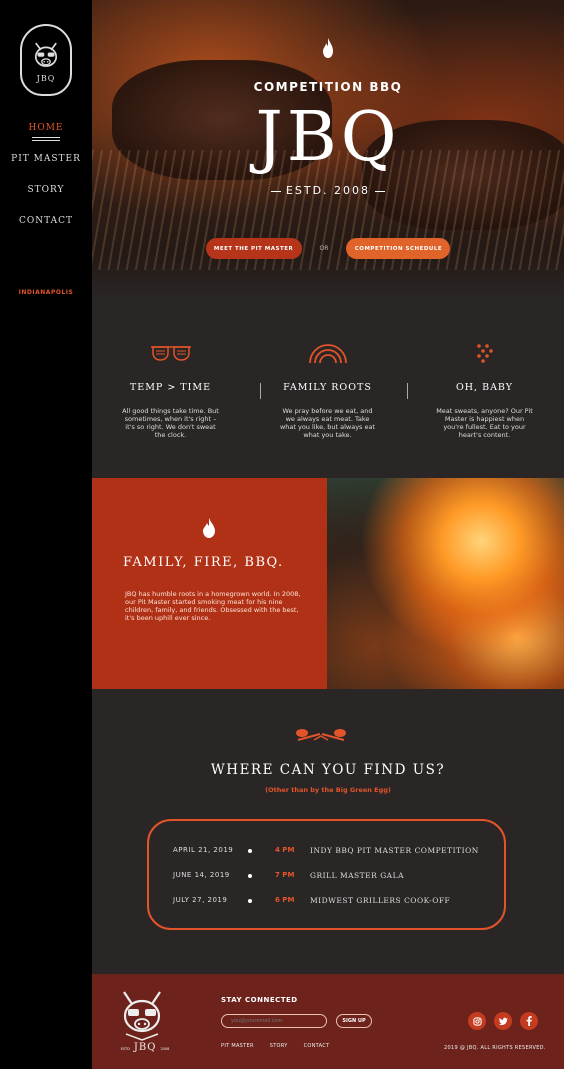  What do you see at coordinates (317, 1046) in the screenshot?
I see `footer-link-contact: CONTACT` at bounding box center [317, 1046].